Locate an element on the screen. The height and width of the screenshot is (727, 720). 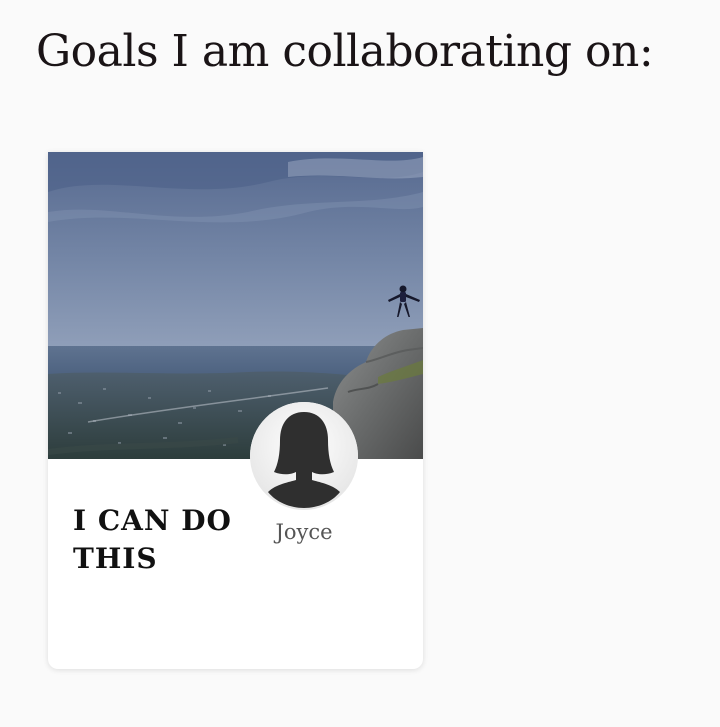
page-heading: Goals I am collaborating on: is located at coordinates (345, 51).